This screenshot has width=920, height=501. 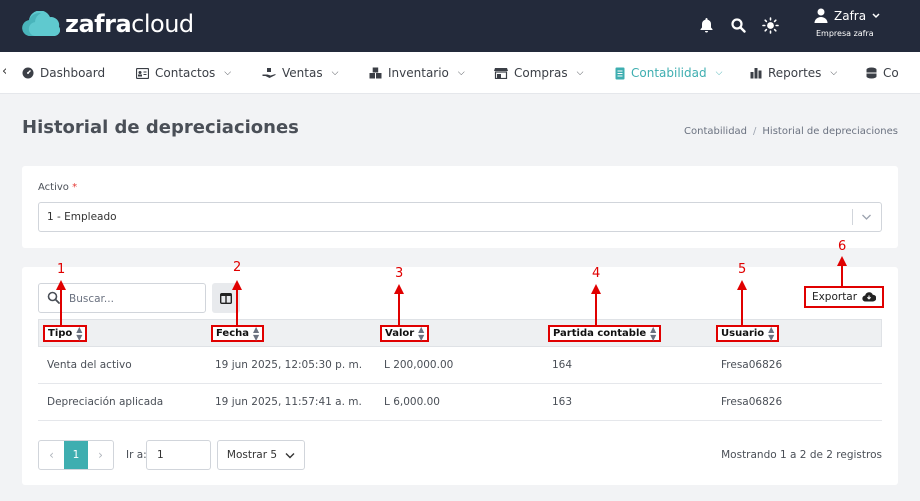 What do you see at coordinates (289, 365) in the screenshot?
I see `cell-fecha: 19 jun 2025, 12:05:30 p. m.` at bounding box center [289, 365].